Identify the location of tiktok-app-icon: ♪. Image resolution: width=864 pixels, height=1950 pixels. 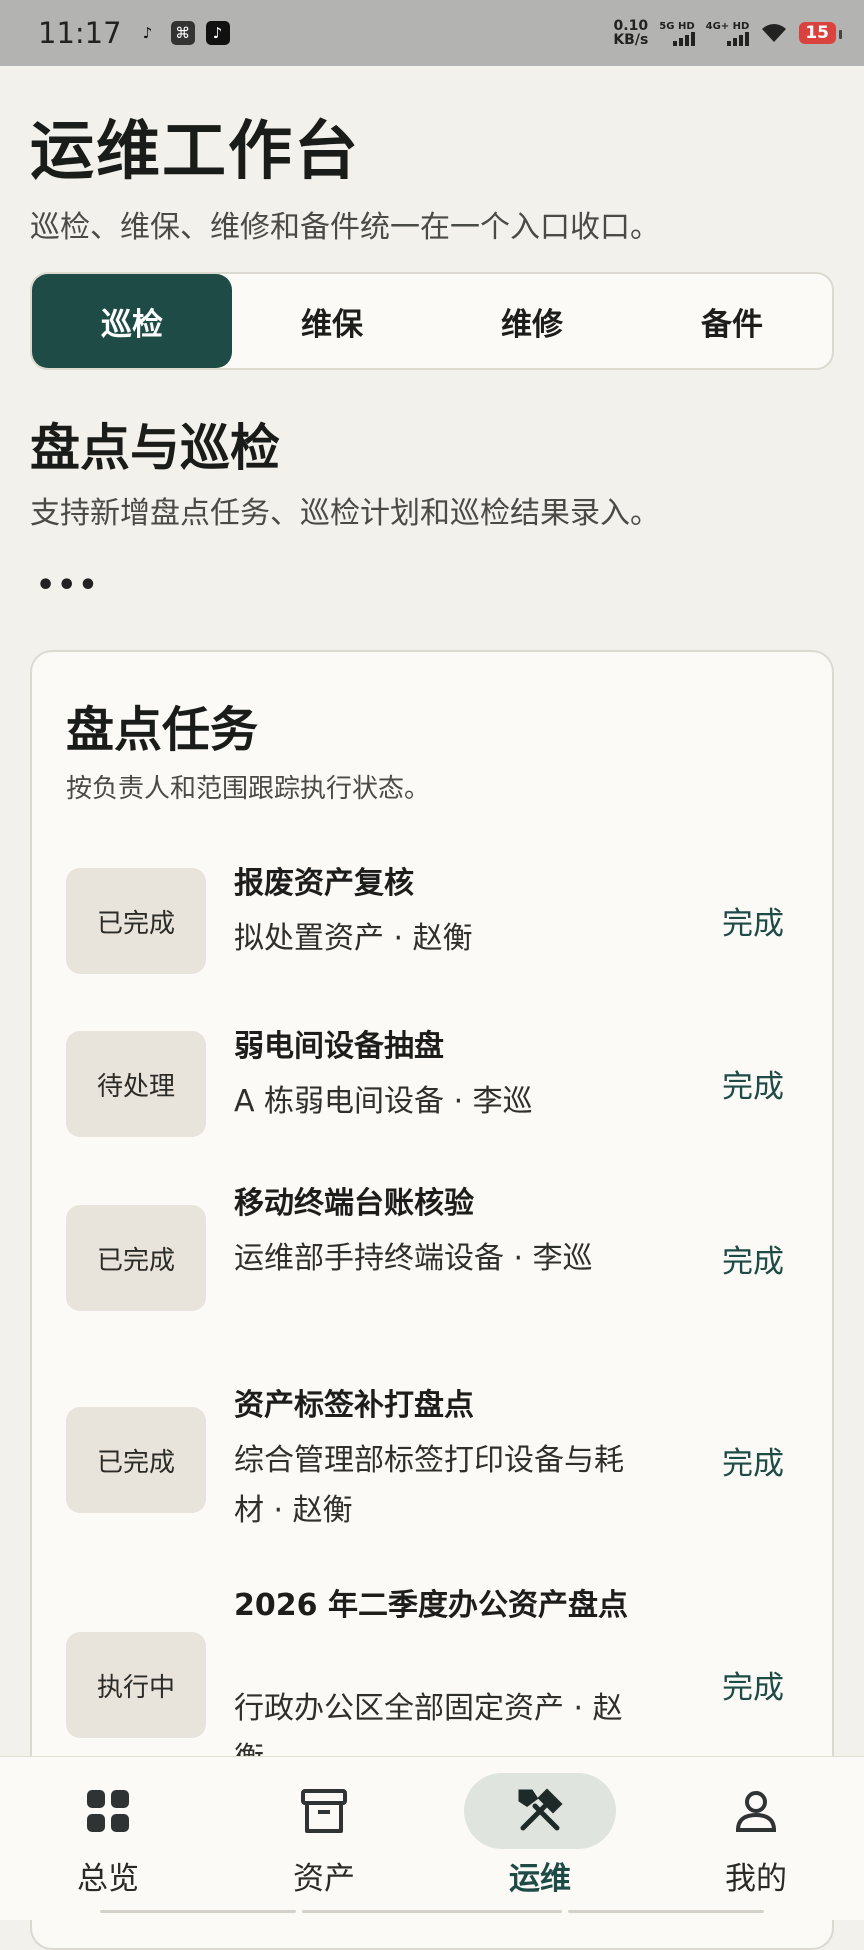
(217, 33).